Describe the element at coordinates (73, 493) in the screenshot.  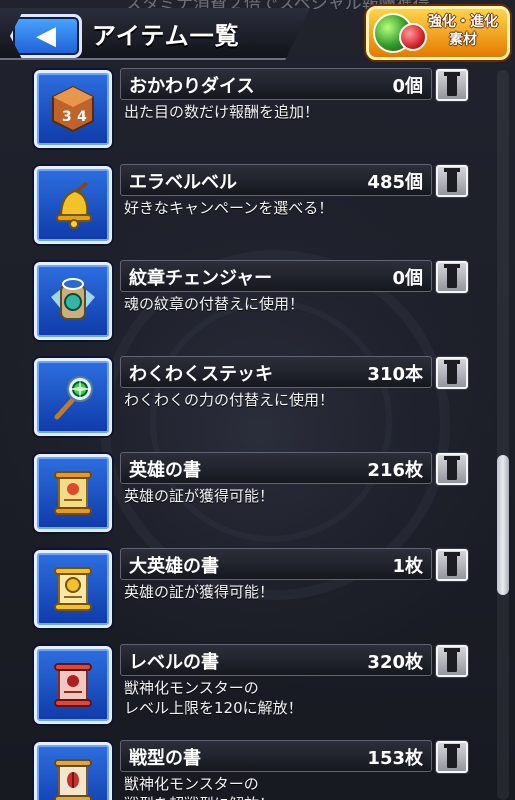
I see `scroll-icon` at that location.